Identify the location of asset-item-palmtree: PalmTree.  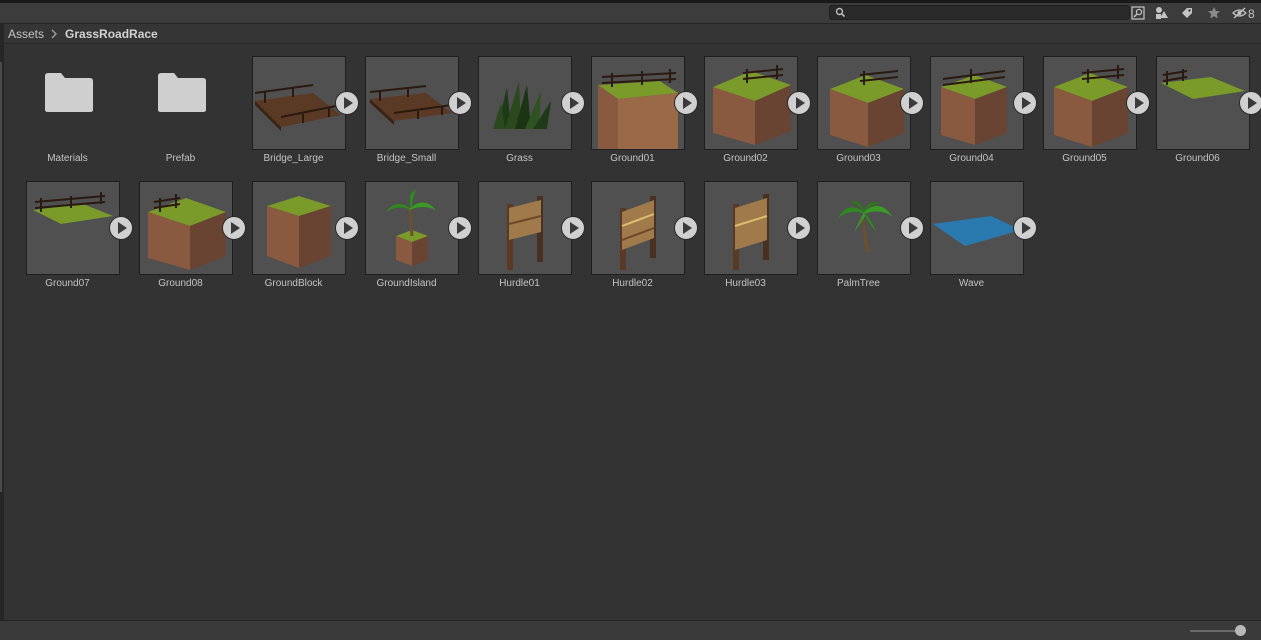
(859, 229).